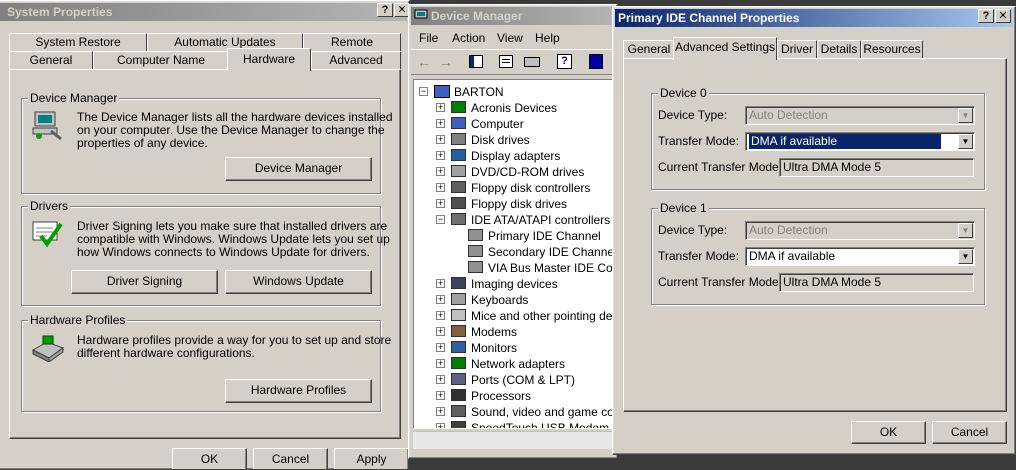 The width and height of the screenshot is (1016, 470). I want to click on tree-item: + Network adapters, so click(515, 364).